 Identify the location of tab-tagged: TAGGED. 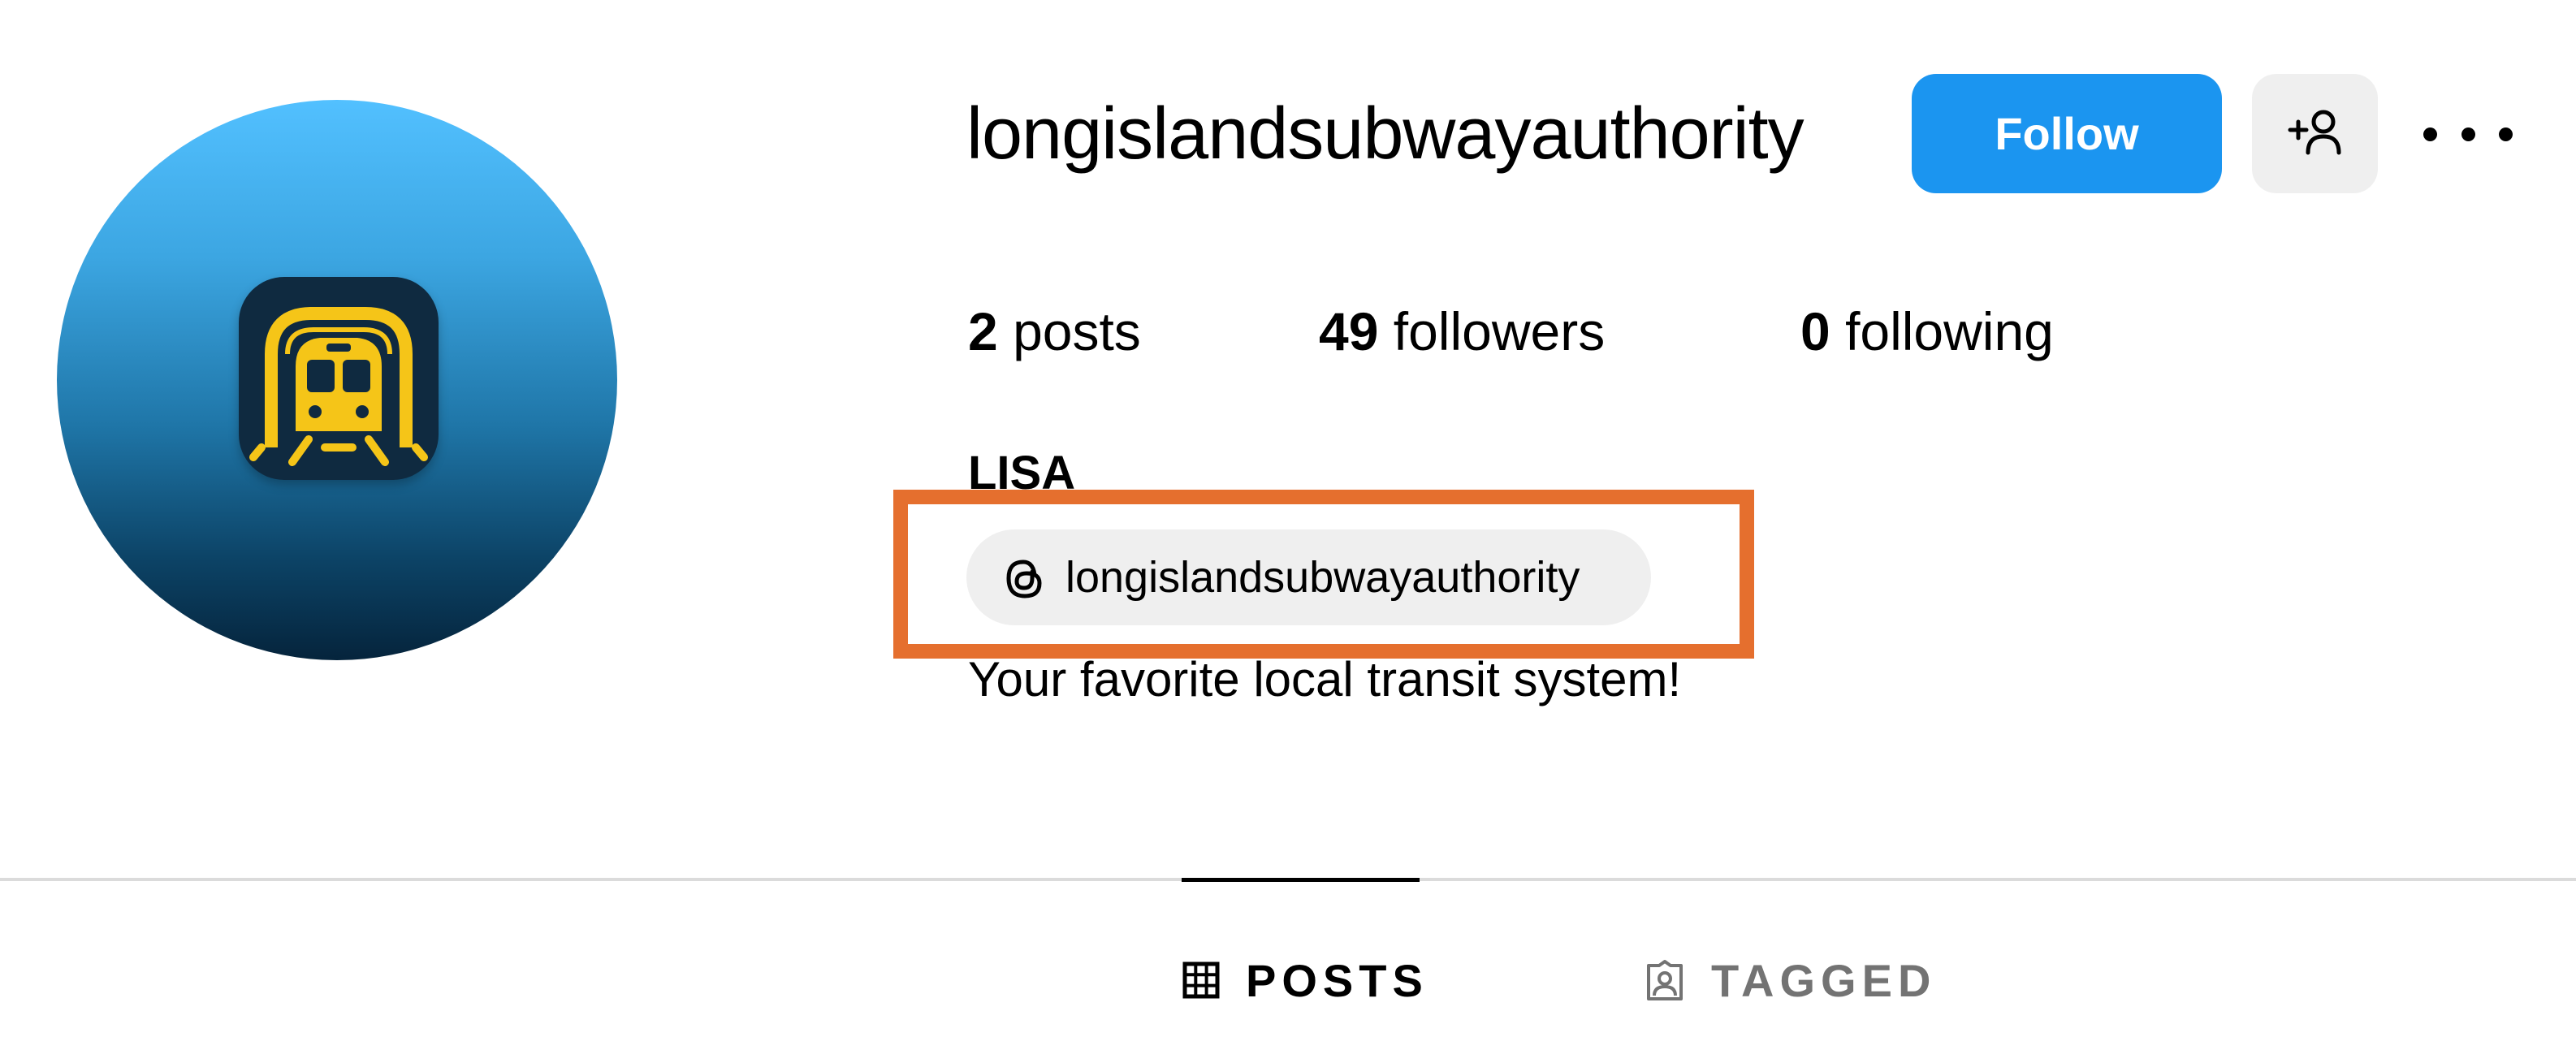
(1790, 981).